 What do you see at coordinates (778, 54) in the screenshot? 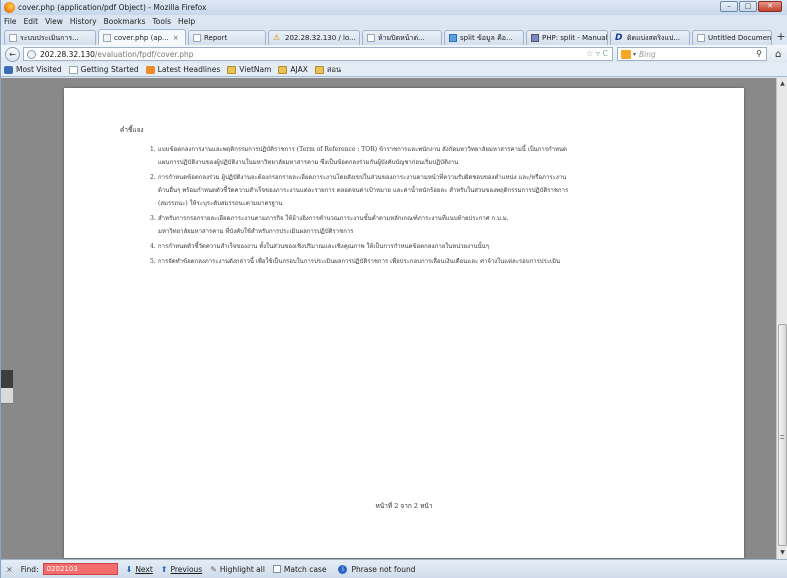
I see `home-icon: ⌂` at bounding box center [778, 54].